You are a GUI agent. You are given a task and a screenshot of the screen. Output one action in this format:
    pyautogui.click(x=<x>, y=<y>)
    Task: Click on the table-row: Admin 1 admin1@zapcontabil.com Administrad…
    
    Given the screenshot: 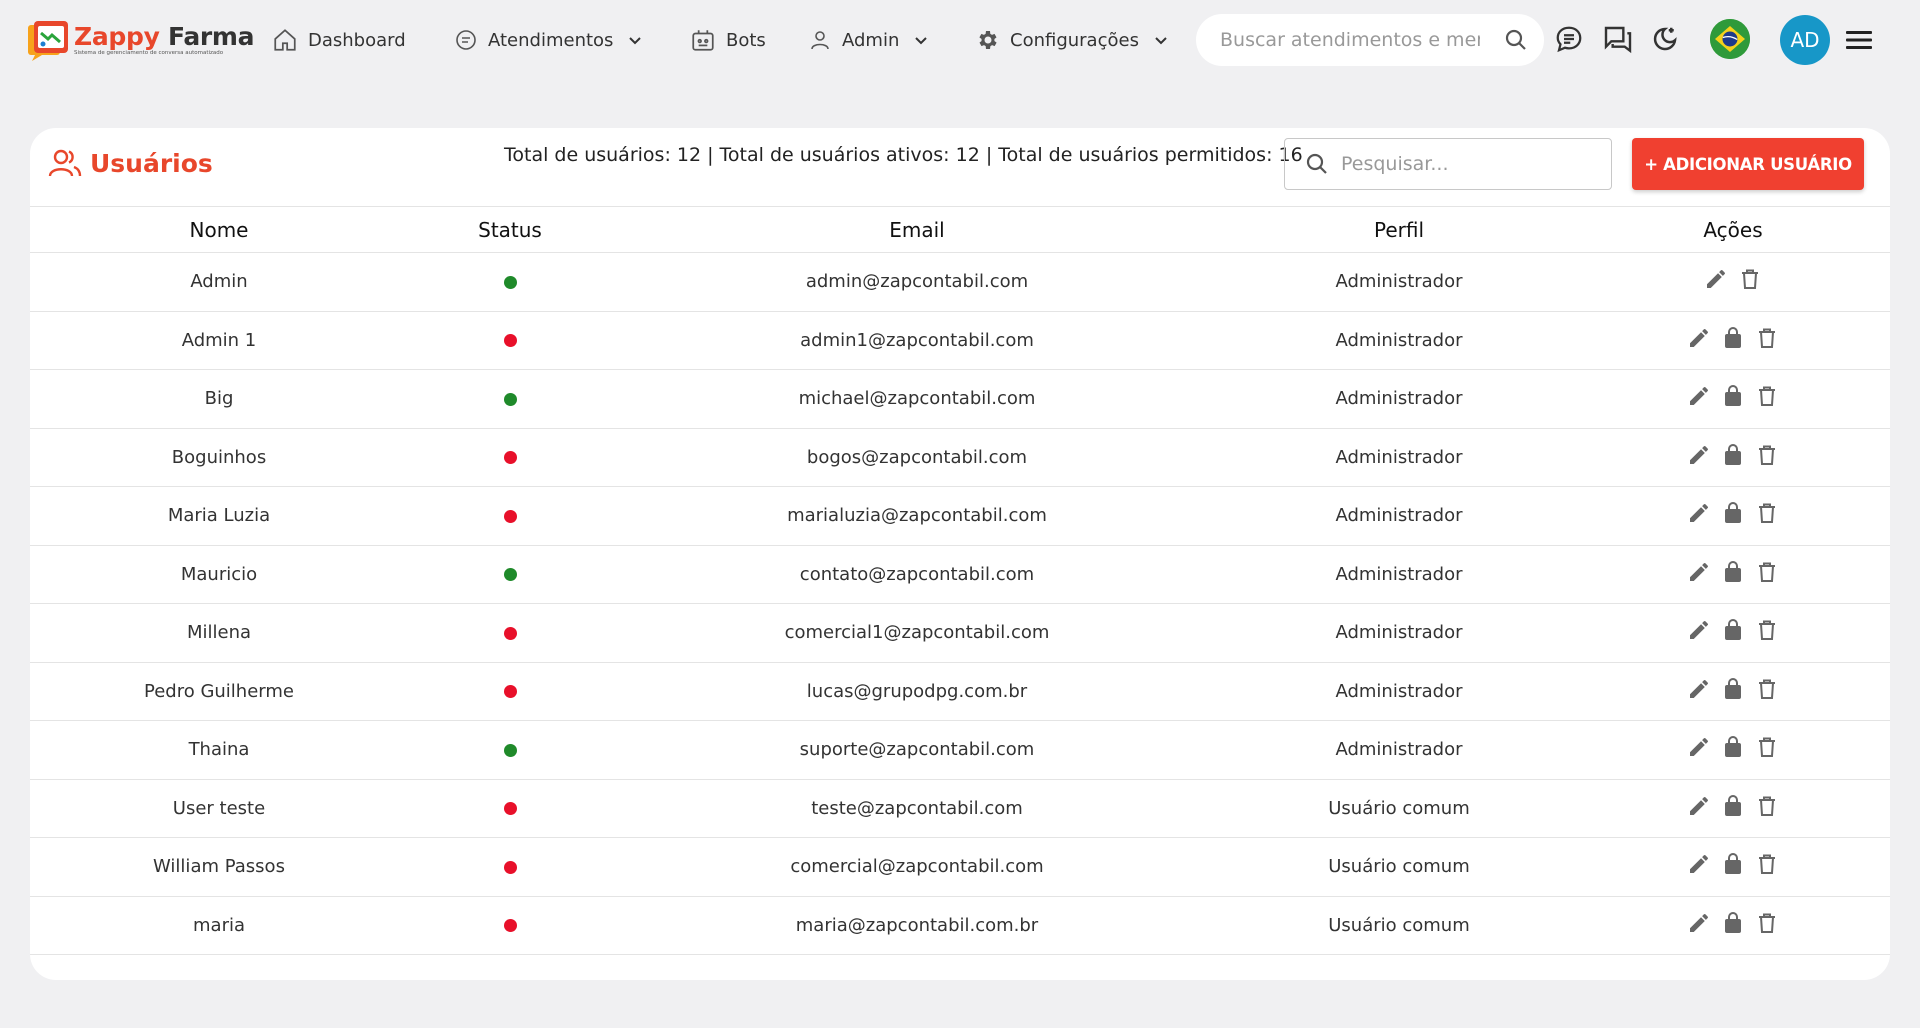 What is the action you would take?
    pyautogui.click(x=960, y=340)
    